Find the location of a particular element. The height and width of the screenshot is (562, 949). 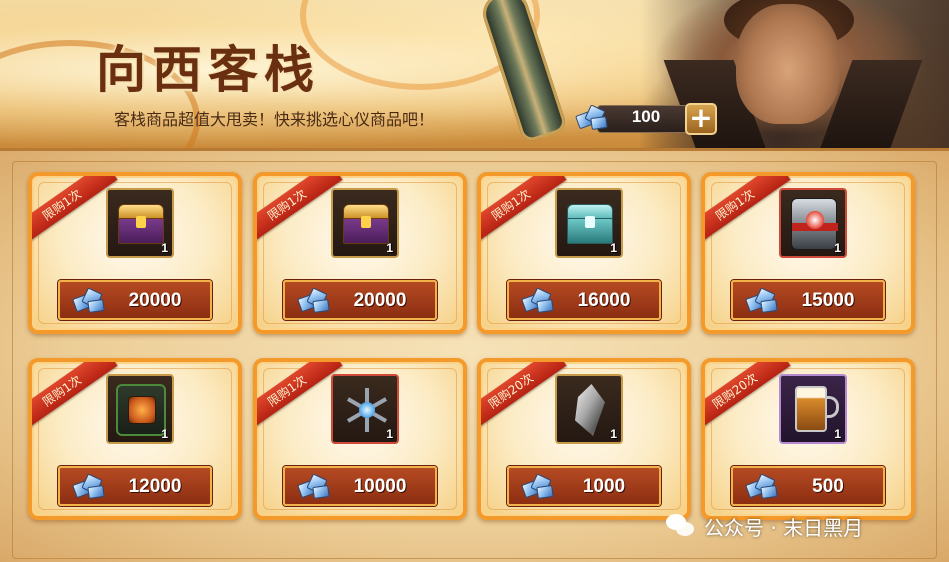

buy-button: 16000 is located at coordinates (584, 300).